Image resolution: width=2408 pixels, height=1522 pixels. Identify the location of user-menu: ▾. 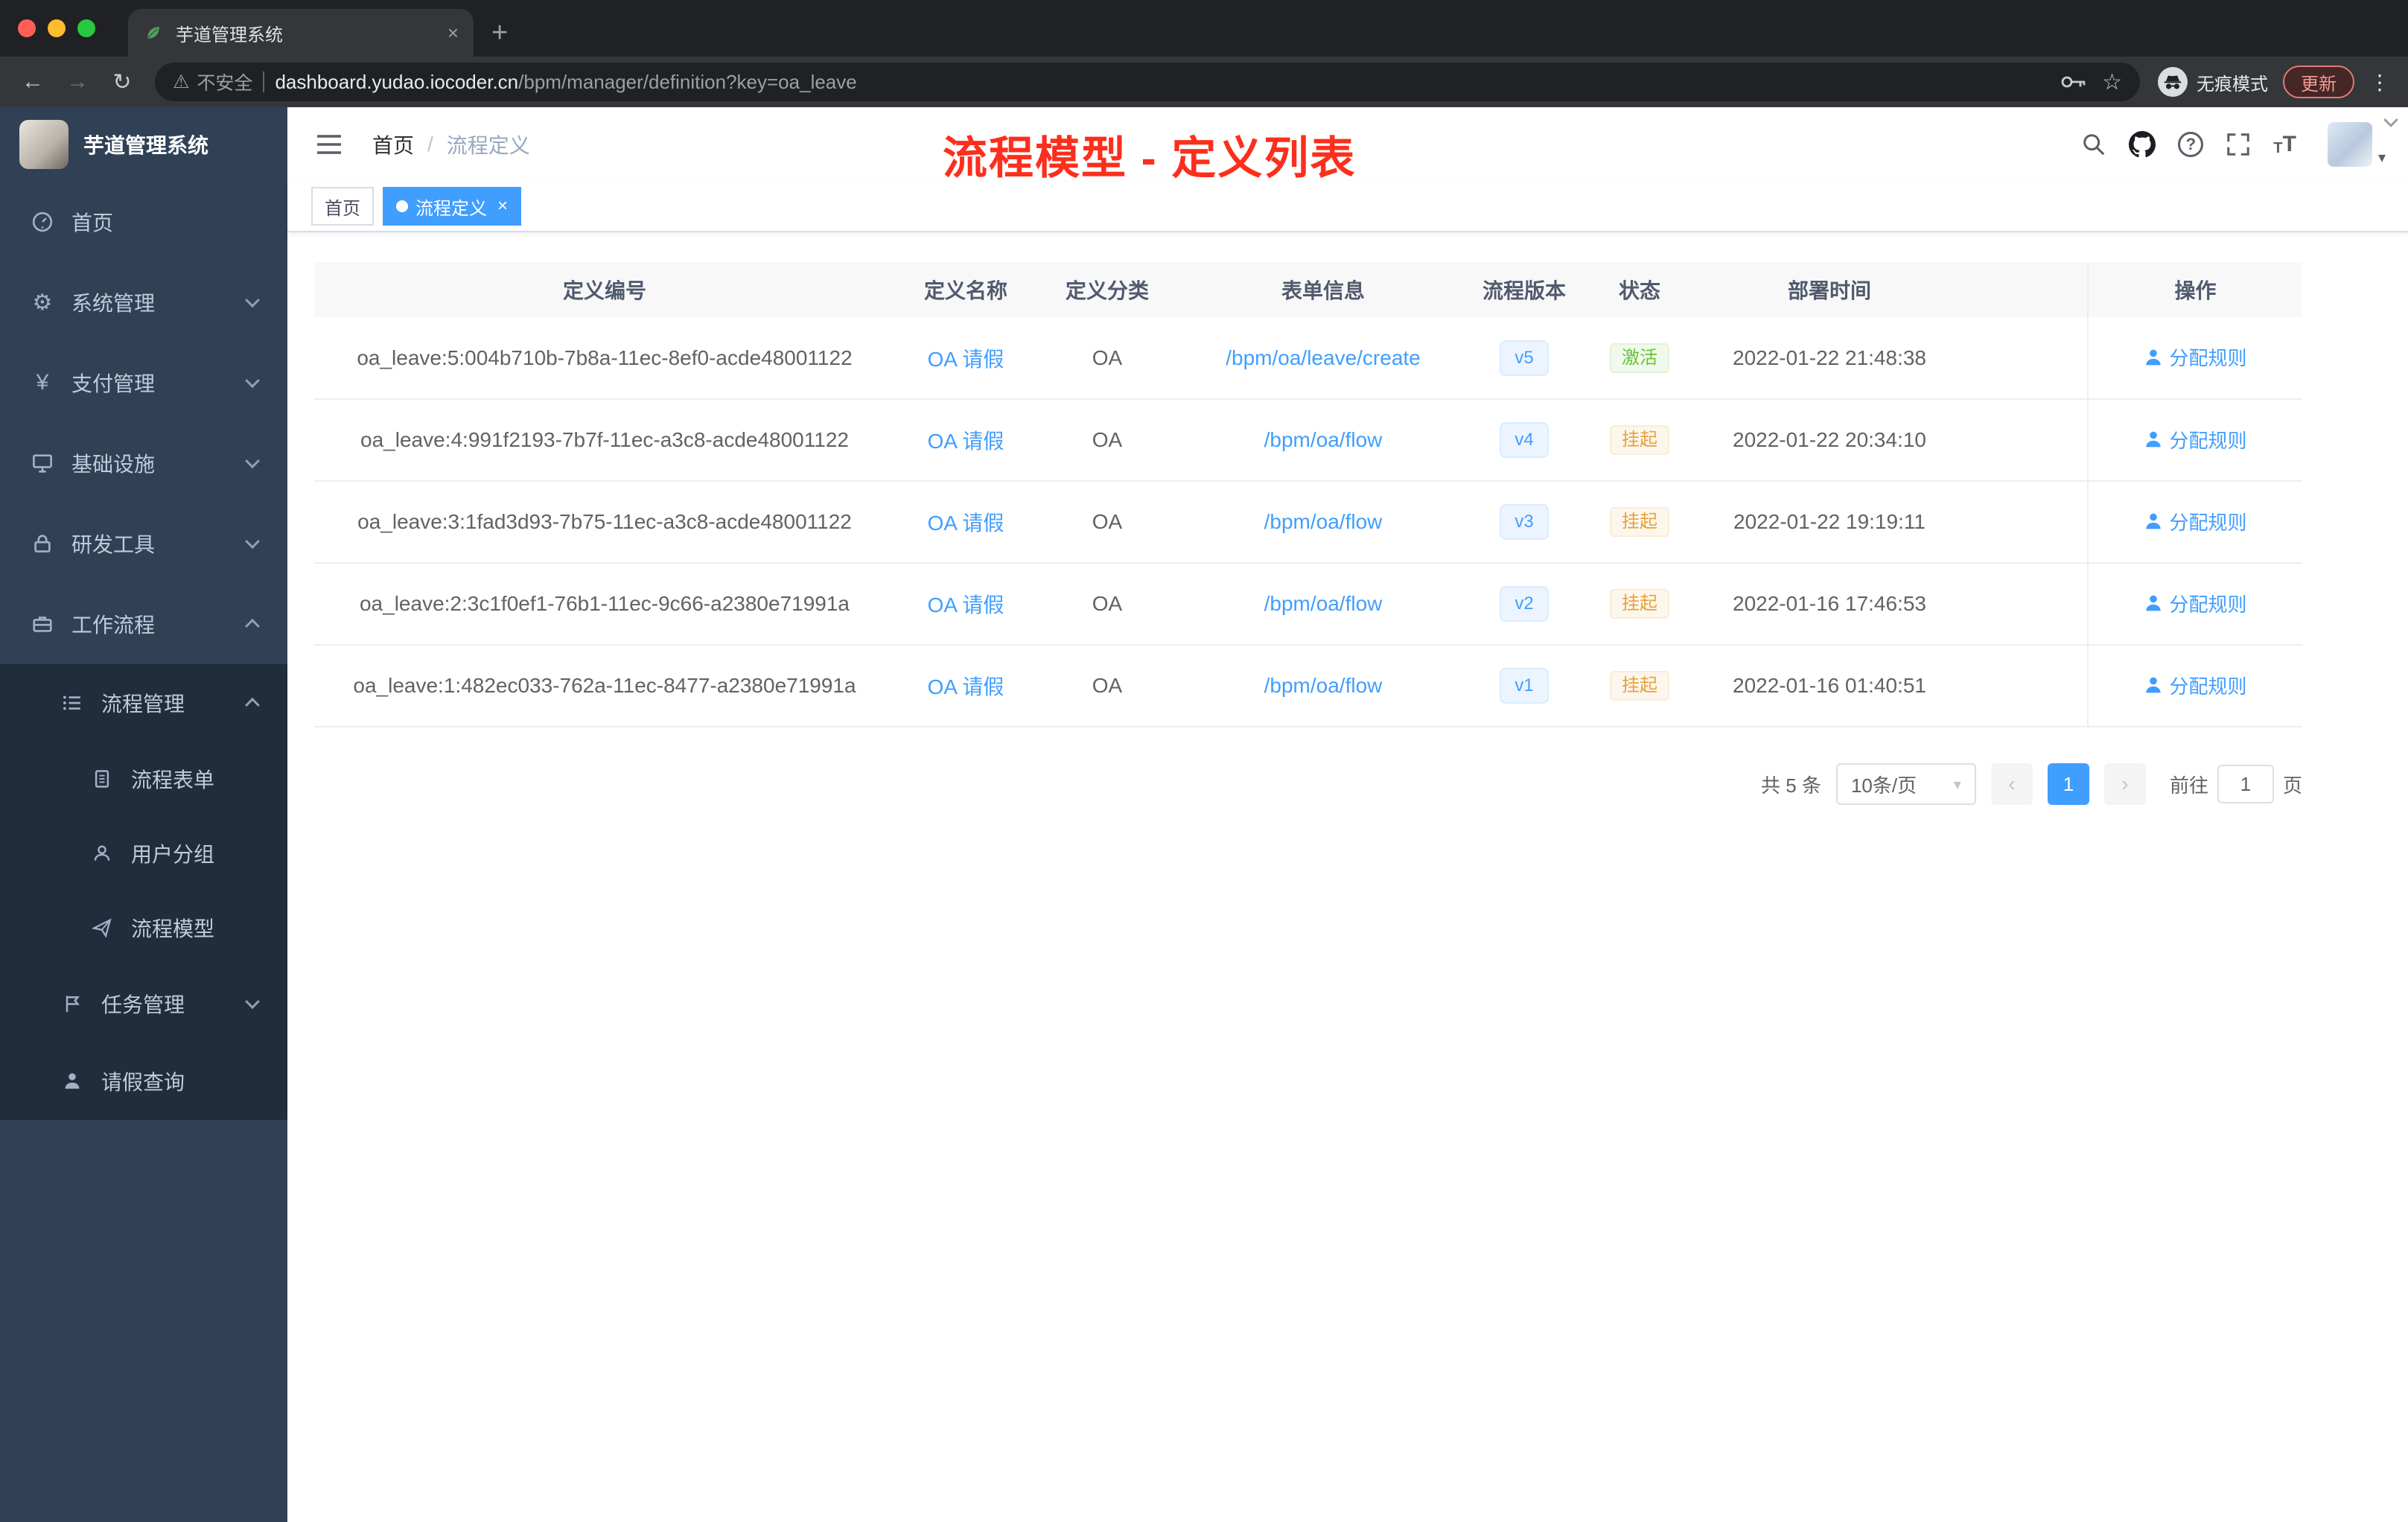
(2356, 144).